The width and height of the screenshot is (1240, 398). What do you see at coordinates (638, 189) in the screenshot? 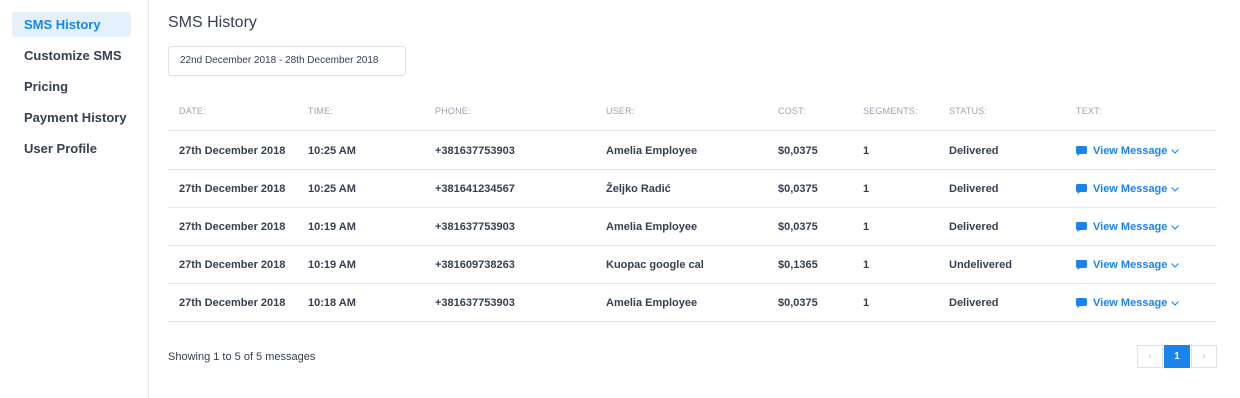
I see `cell-user: Željko Radić` at bounding box center [638, 189].